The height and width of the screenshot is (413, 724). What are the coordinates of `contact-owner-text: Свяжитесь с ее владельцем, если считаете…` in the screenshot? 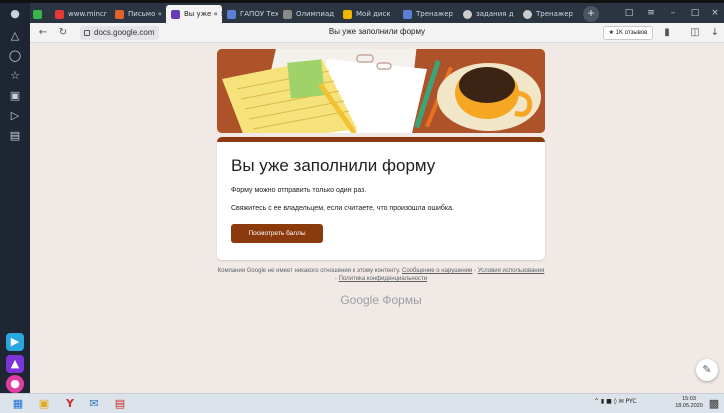 It's located at (342, 208).